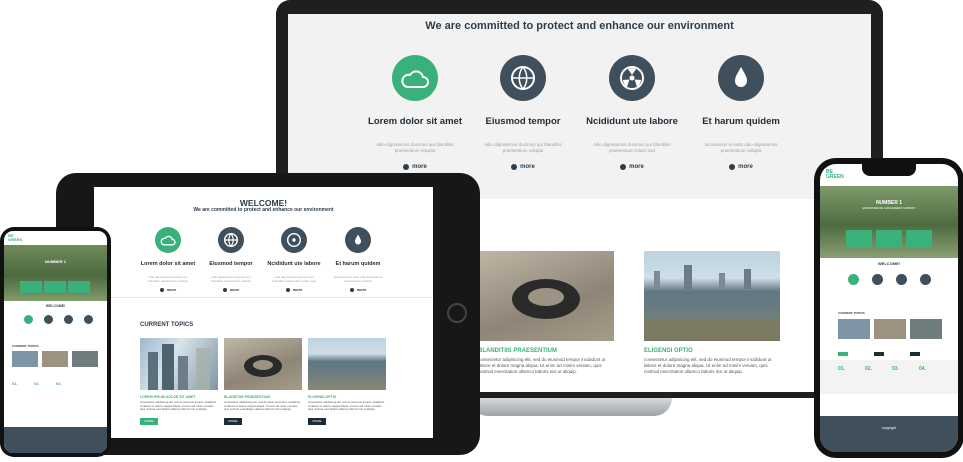  Describe the element at coordinates (922, 369) in the screenshot. I see `stat: 04.` at that location.